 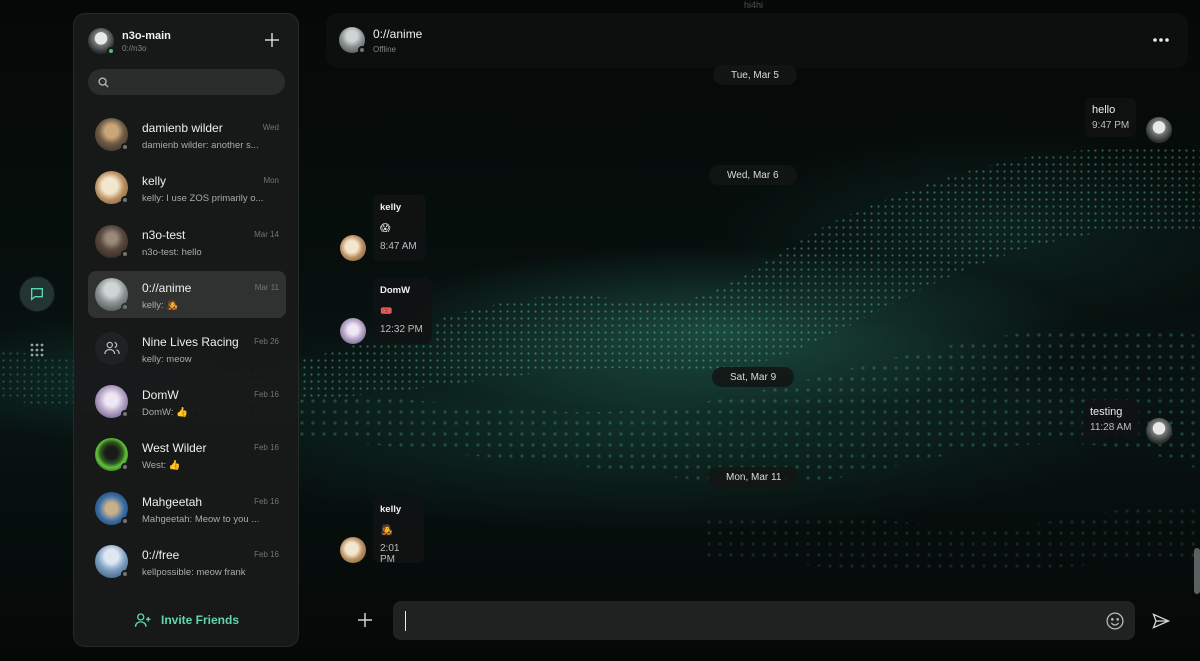 I want to click on message-composer, so click(x=764, y=620).